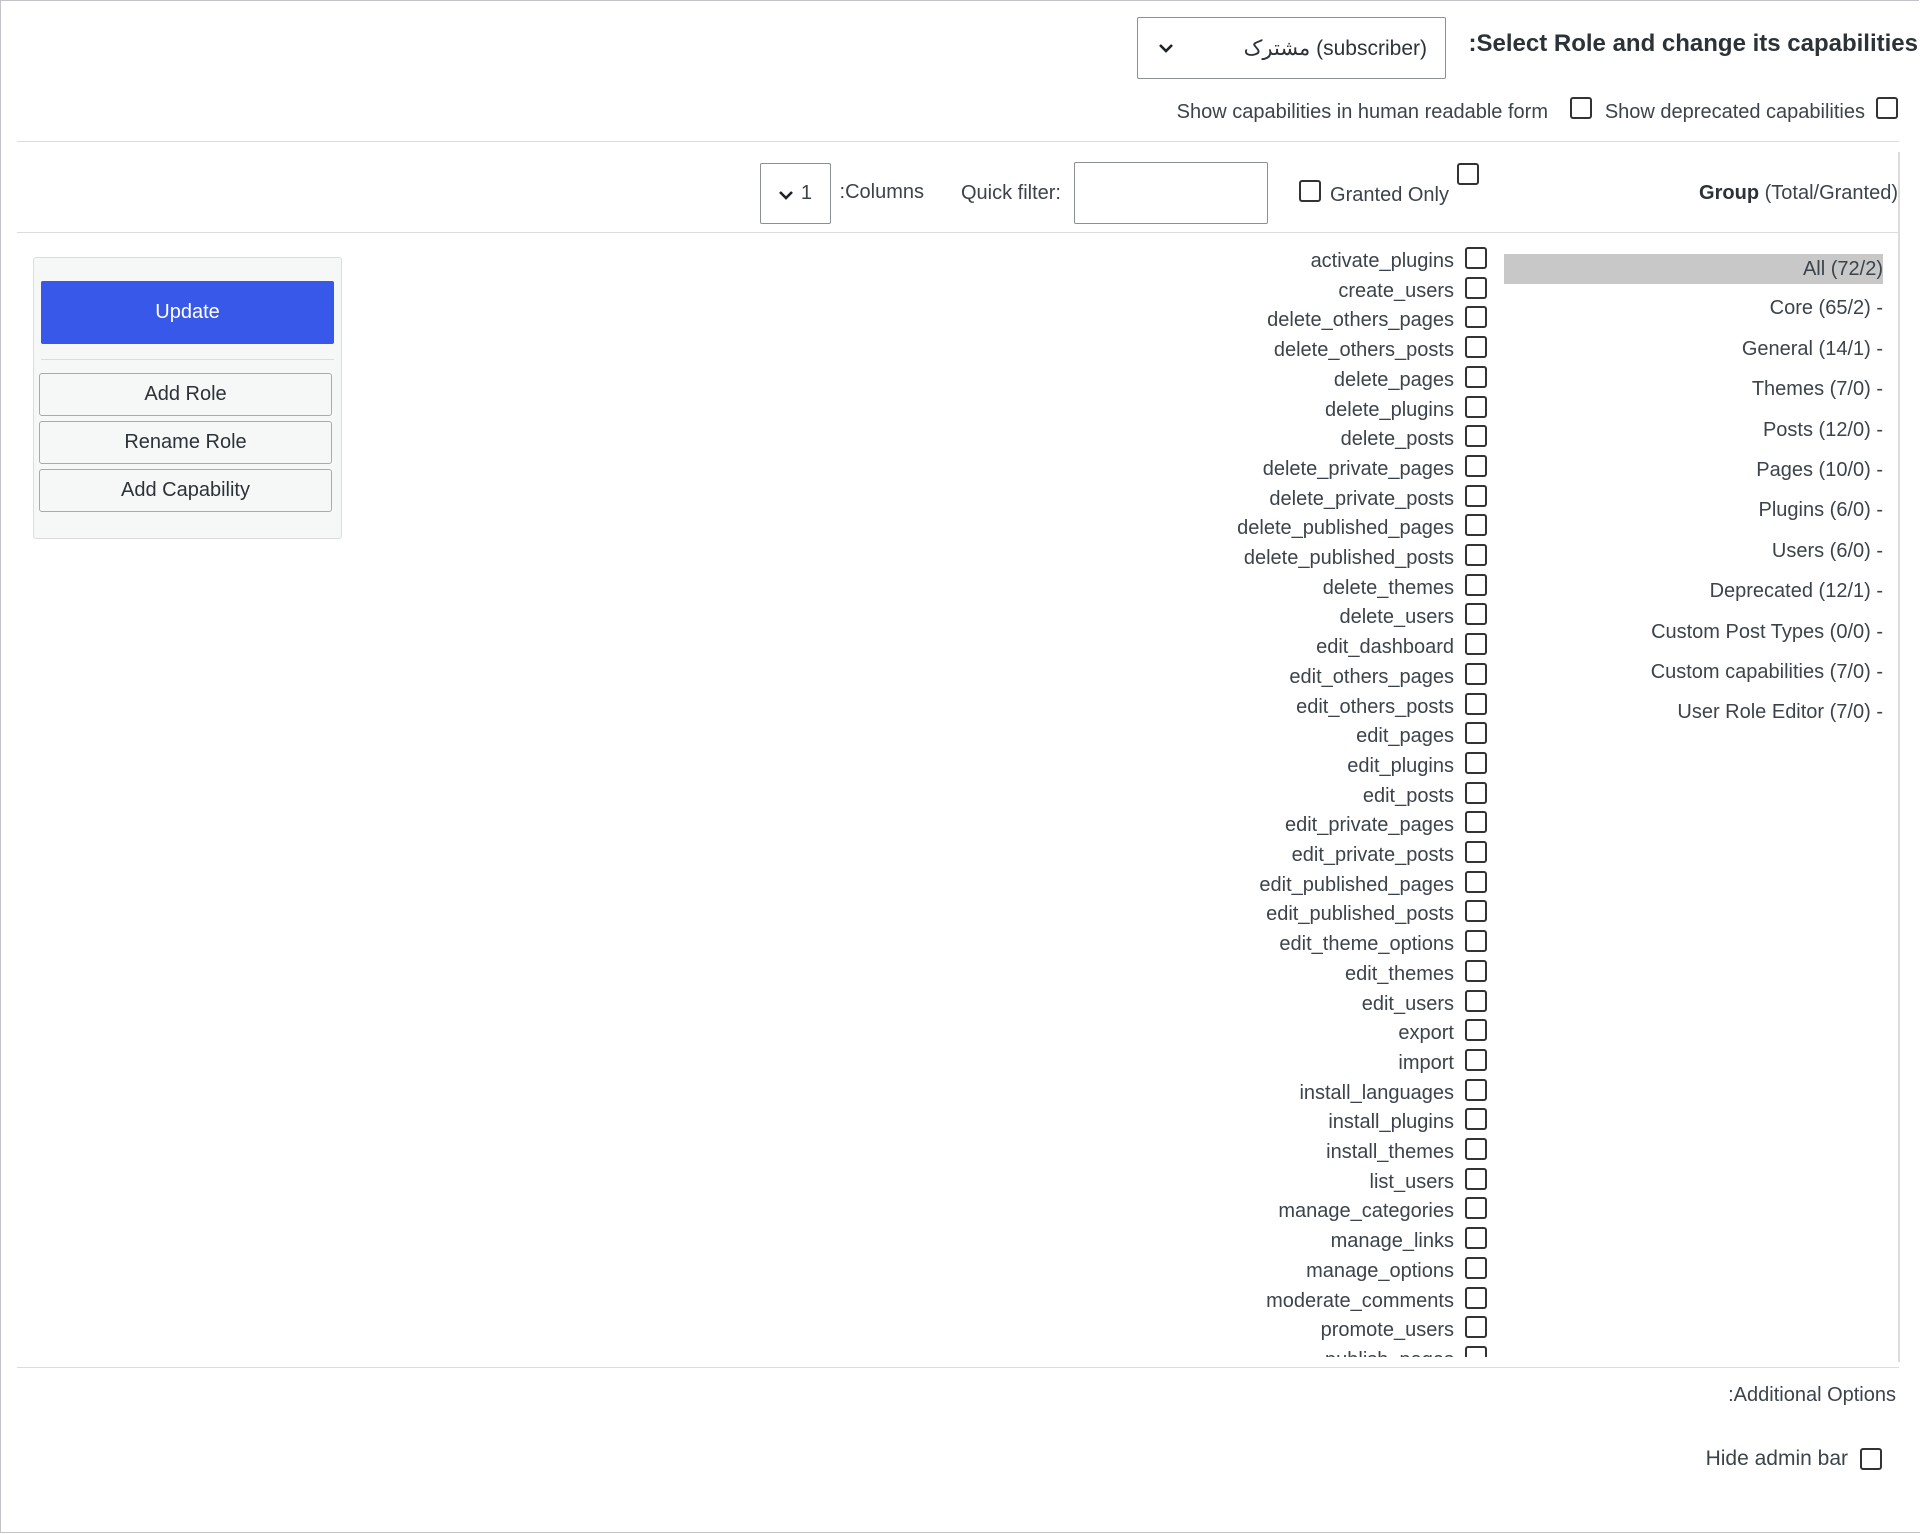 The height and width of the screenshot is (1534, 1920). What do you see at coordinates (1729, 193) in the screenshot?
I see `group-header-bold: Group` at bounding box center [1729, 193].